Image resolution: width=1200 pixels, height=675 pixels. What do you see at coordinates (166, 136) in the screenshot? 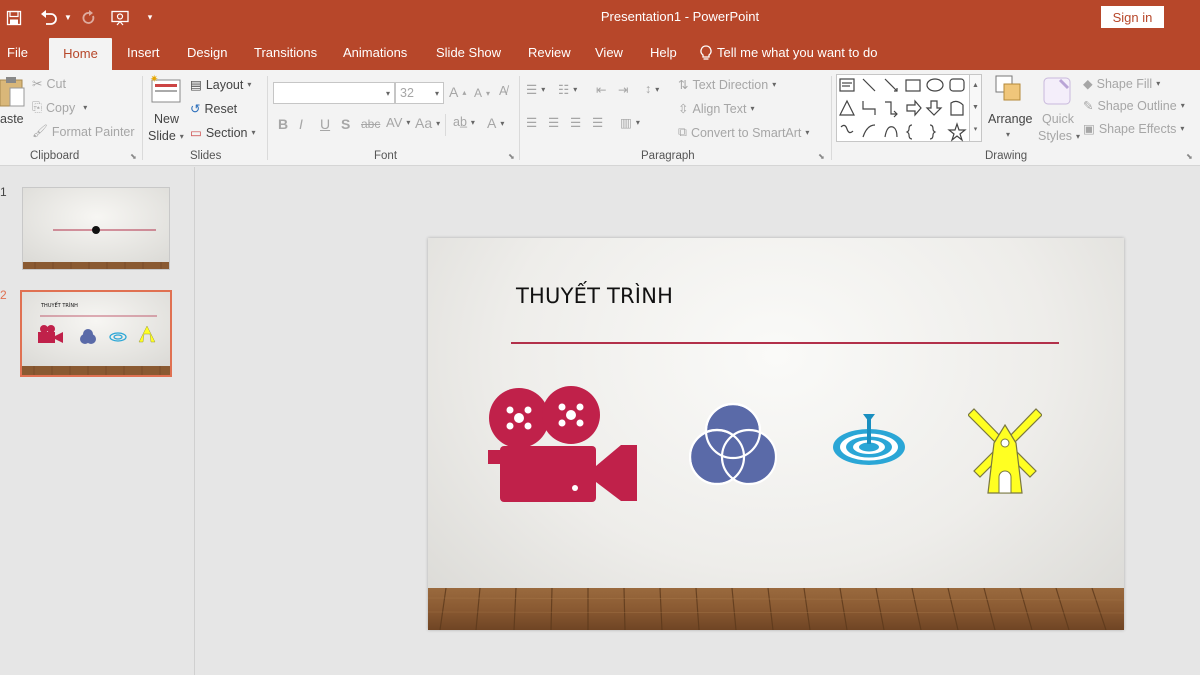
I see `new-slide-label-2: Slide ▾` at bounding box center [166, 136].